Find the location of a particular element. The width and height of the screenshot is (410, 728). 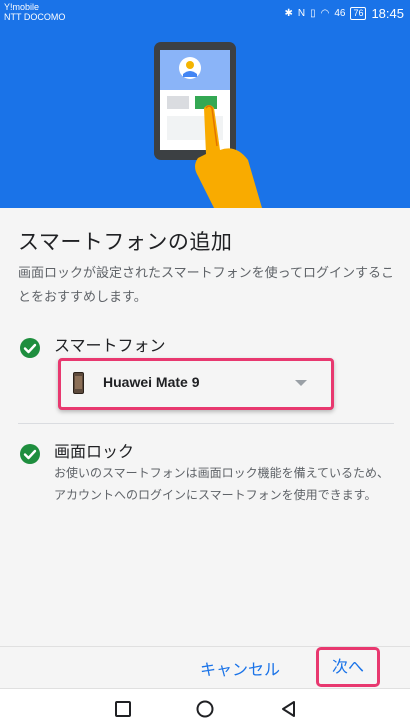

device-thumbnail-icon is located at coordinates (78, 383).